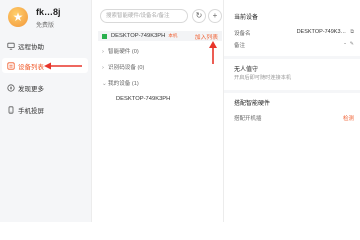 Image resolution: width=360 pixels, height=240 pixels. I want to click on add-to-list-link: 加入列表, so click(206, 36).